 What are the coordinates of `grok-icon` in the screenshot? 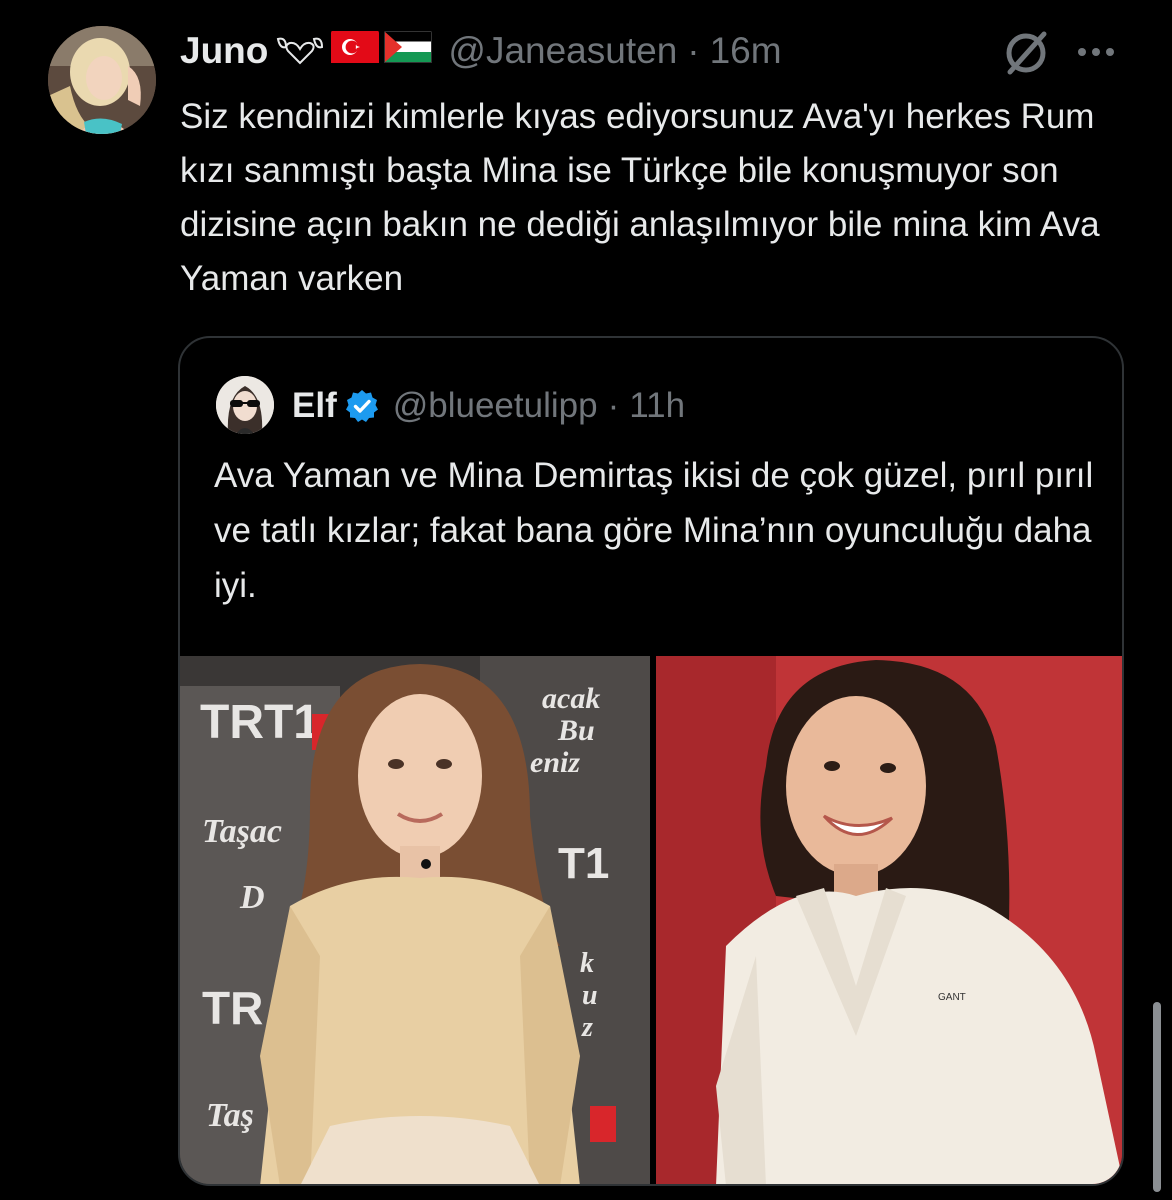 It's located at (1026, 52).